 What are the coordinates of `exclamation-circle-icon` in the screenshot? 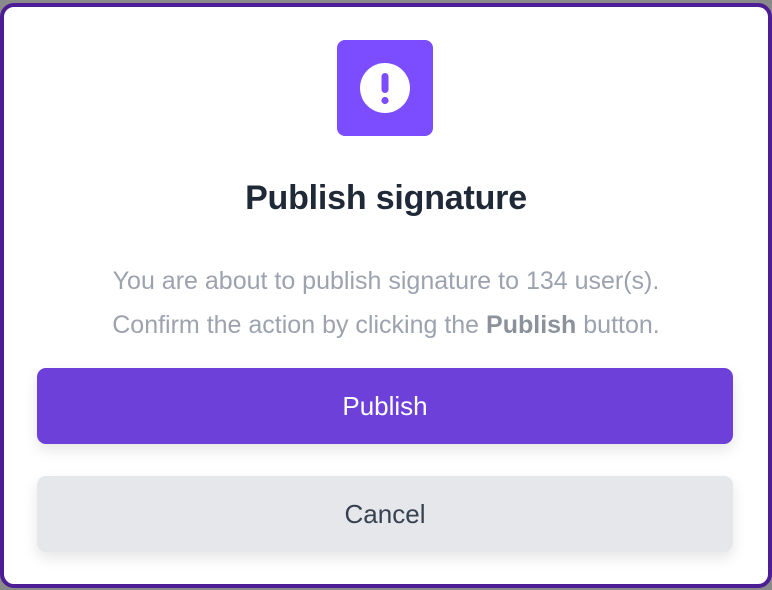 It's located at (385, 88).